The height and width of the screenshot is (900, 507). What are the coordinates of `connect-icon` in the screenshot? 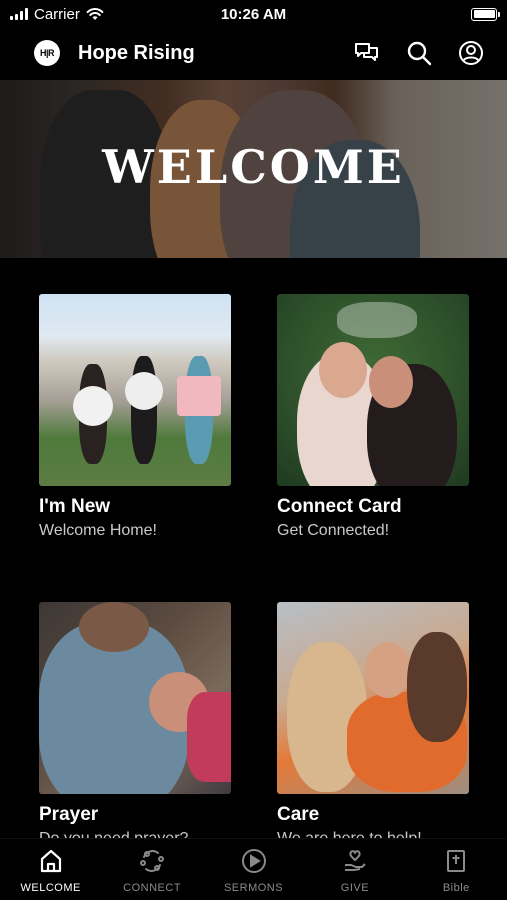 It's located at (152, 861).